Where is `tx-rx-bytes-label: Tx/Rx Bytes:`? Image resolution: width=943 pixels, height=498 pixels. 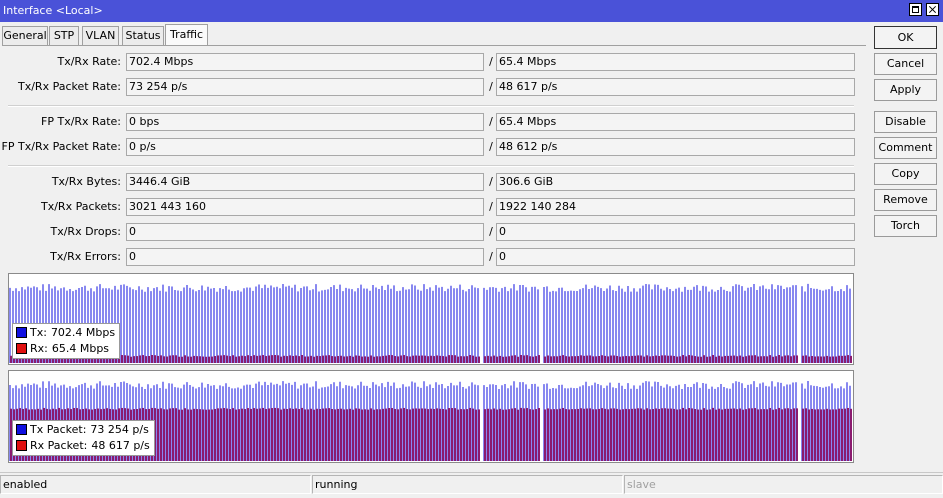 tx-rx-bytes-label: Tx/Rx Bytes: is located at coordinates (86, 181).